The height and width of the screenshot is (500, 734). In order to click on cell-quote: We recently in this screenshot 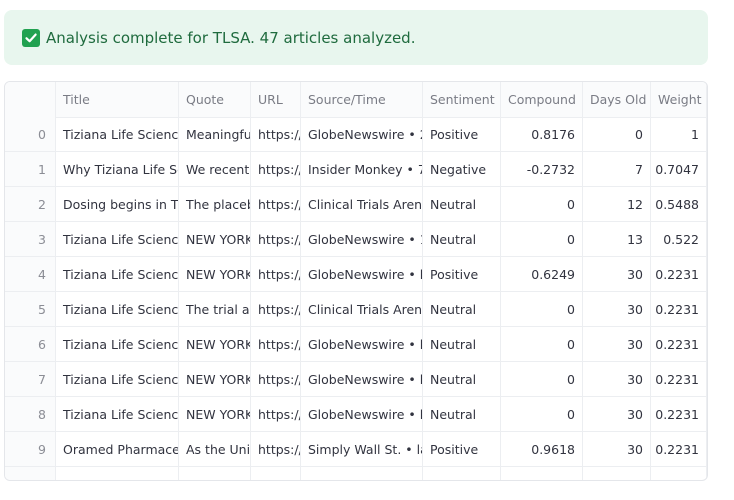, I will do `click(215, 169)`.